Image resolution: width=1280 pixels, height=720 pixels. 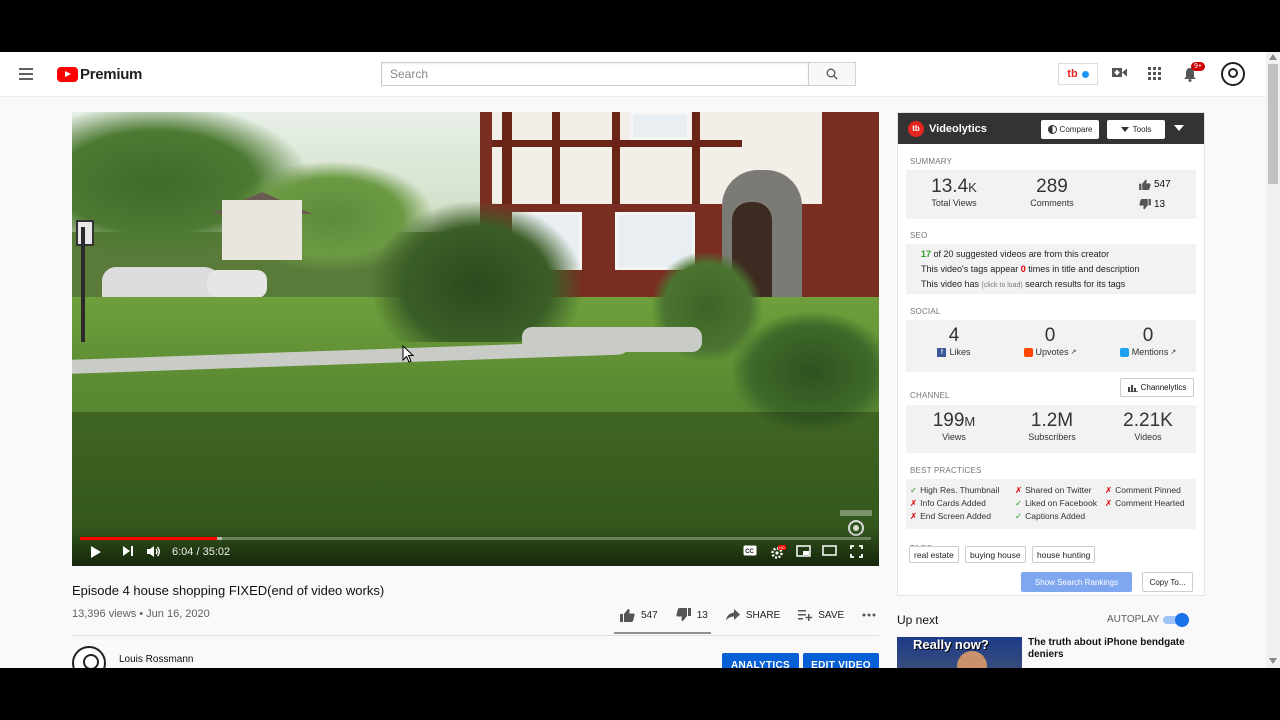 I want to click on summary-heading: SUMMARY, so click(x=931, y=161).